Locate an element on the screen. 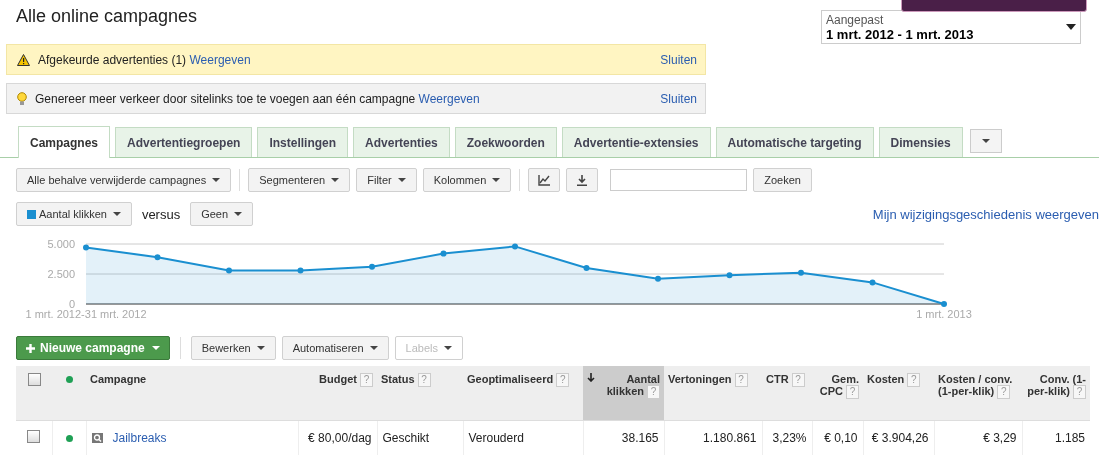 The image size is (1099, 461). dropdown-button: Filter is located at coordinates (386, 180).